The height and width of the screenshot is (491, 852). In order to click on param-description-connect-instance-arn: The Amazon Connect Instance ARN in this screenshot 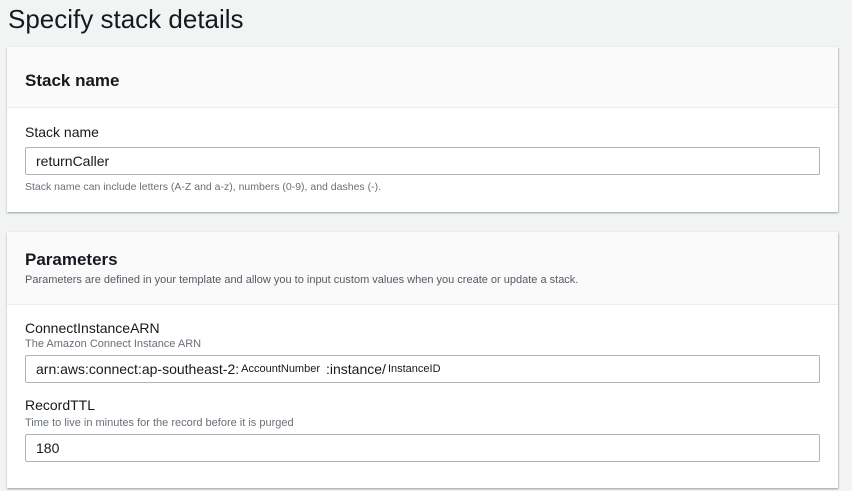, I will do `click(113, 344)`.